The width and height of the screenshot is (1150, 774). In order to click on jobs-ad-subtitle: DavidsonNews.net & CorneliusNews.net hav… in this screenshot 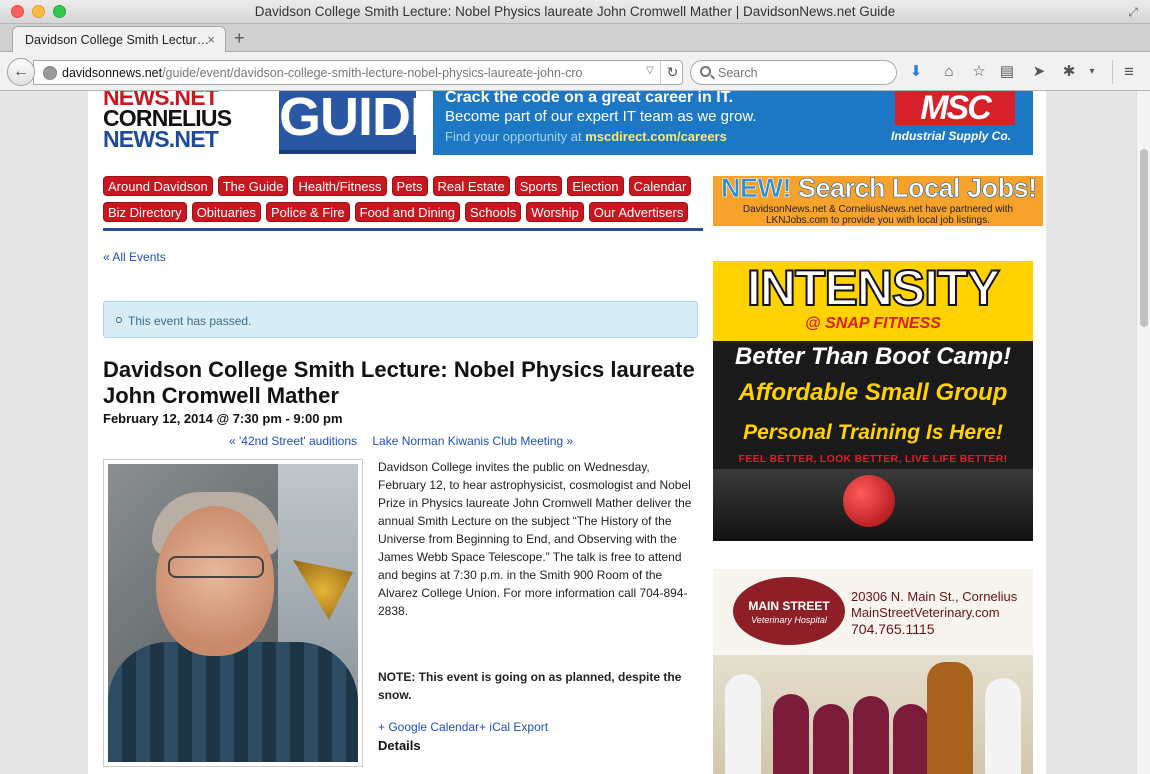, I will do `click(878, 215)`.